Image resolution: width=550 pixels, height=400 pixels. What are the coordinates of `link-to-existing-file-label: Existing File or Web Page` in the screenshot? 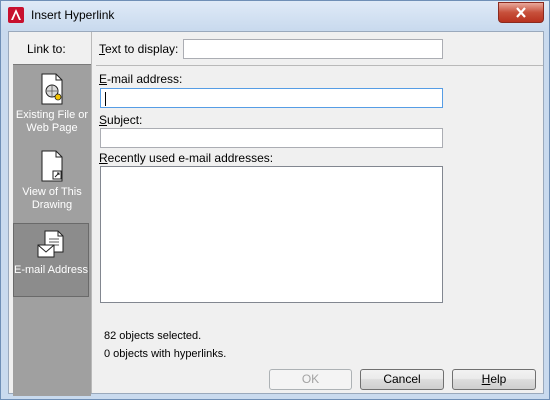 It's located at (52, 121).